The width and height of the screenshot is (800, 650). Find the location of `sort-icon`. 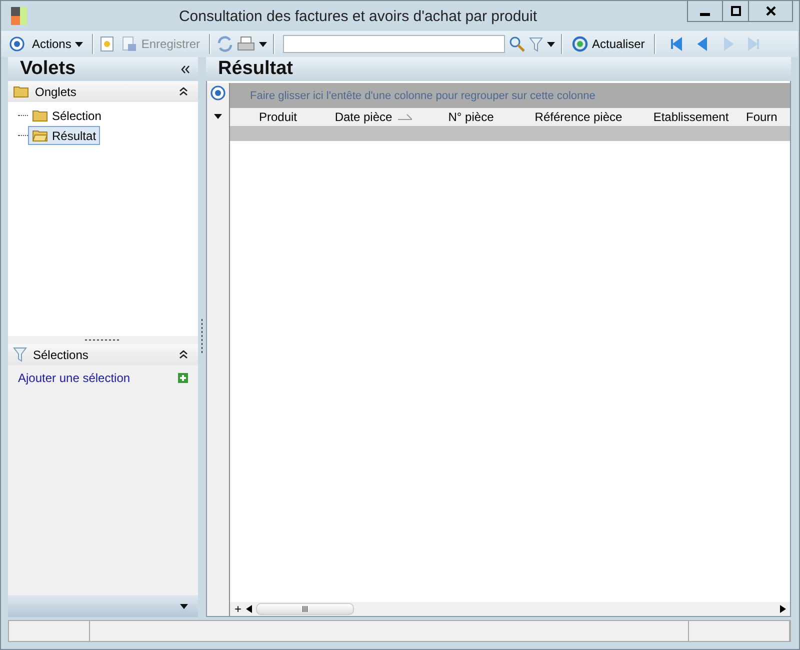

sort-icon is located at coordinates (405, 117).